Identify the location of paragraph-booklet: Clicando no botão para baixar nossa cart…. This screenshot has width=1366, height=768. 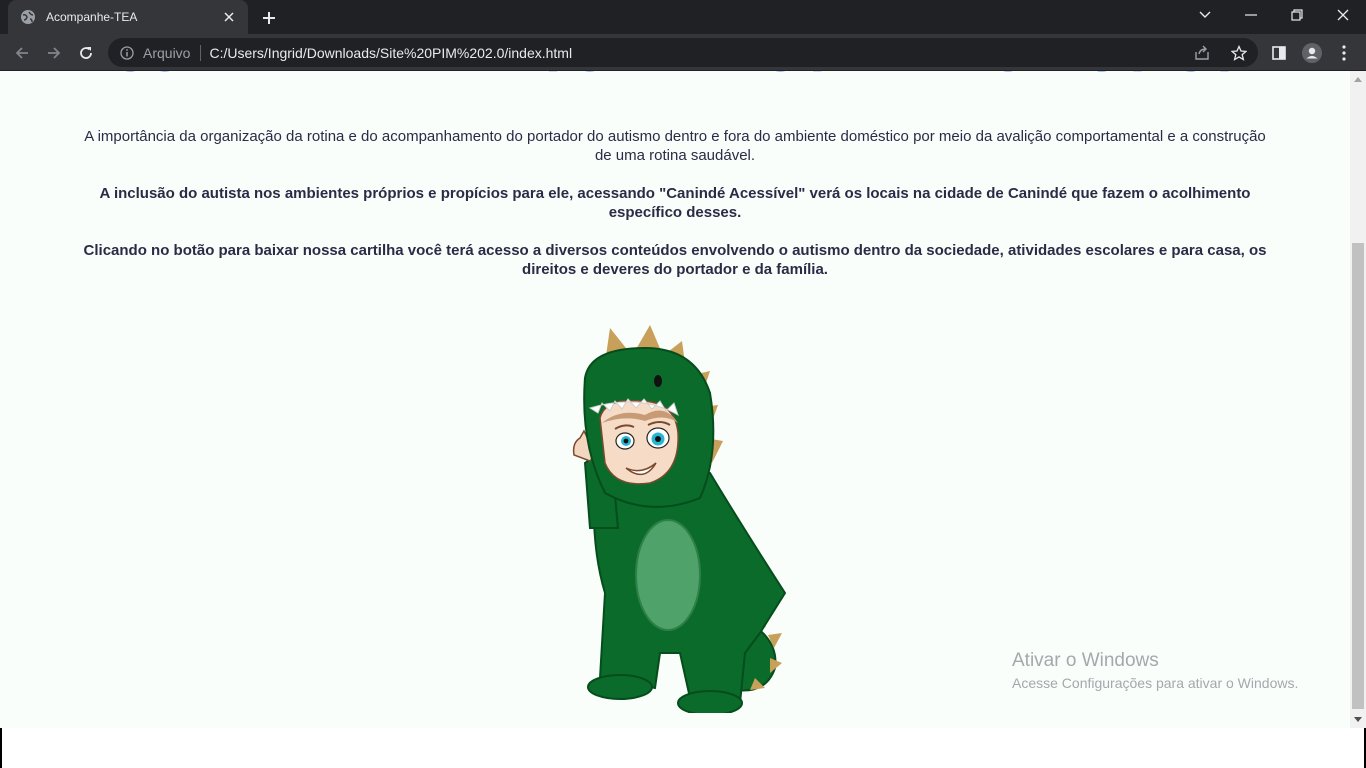
(675, 260).